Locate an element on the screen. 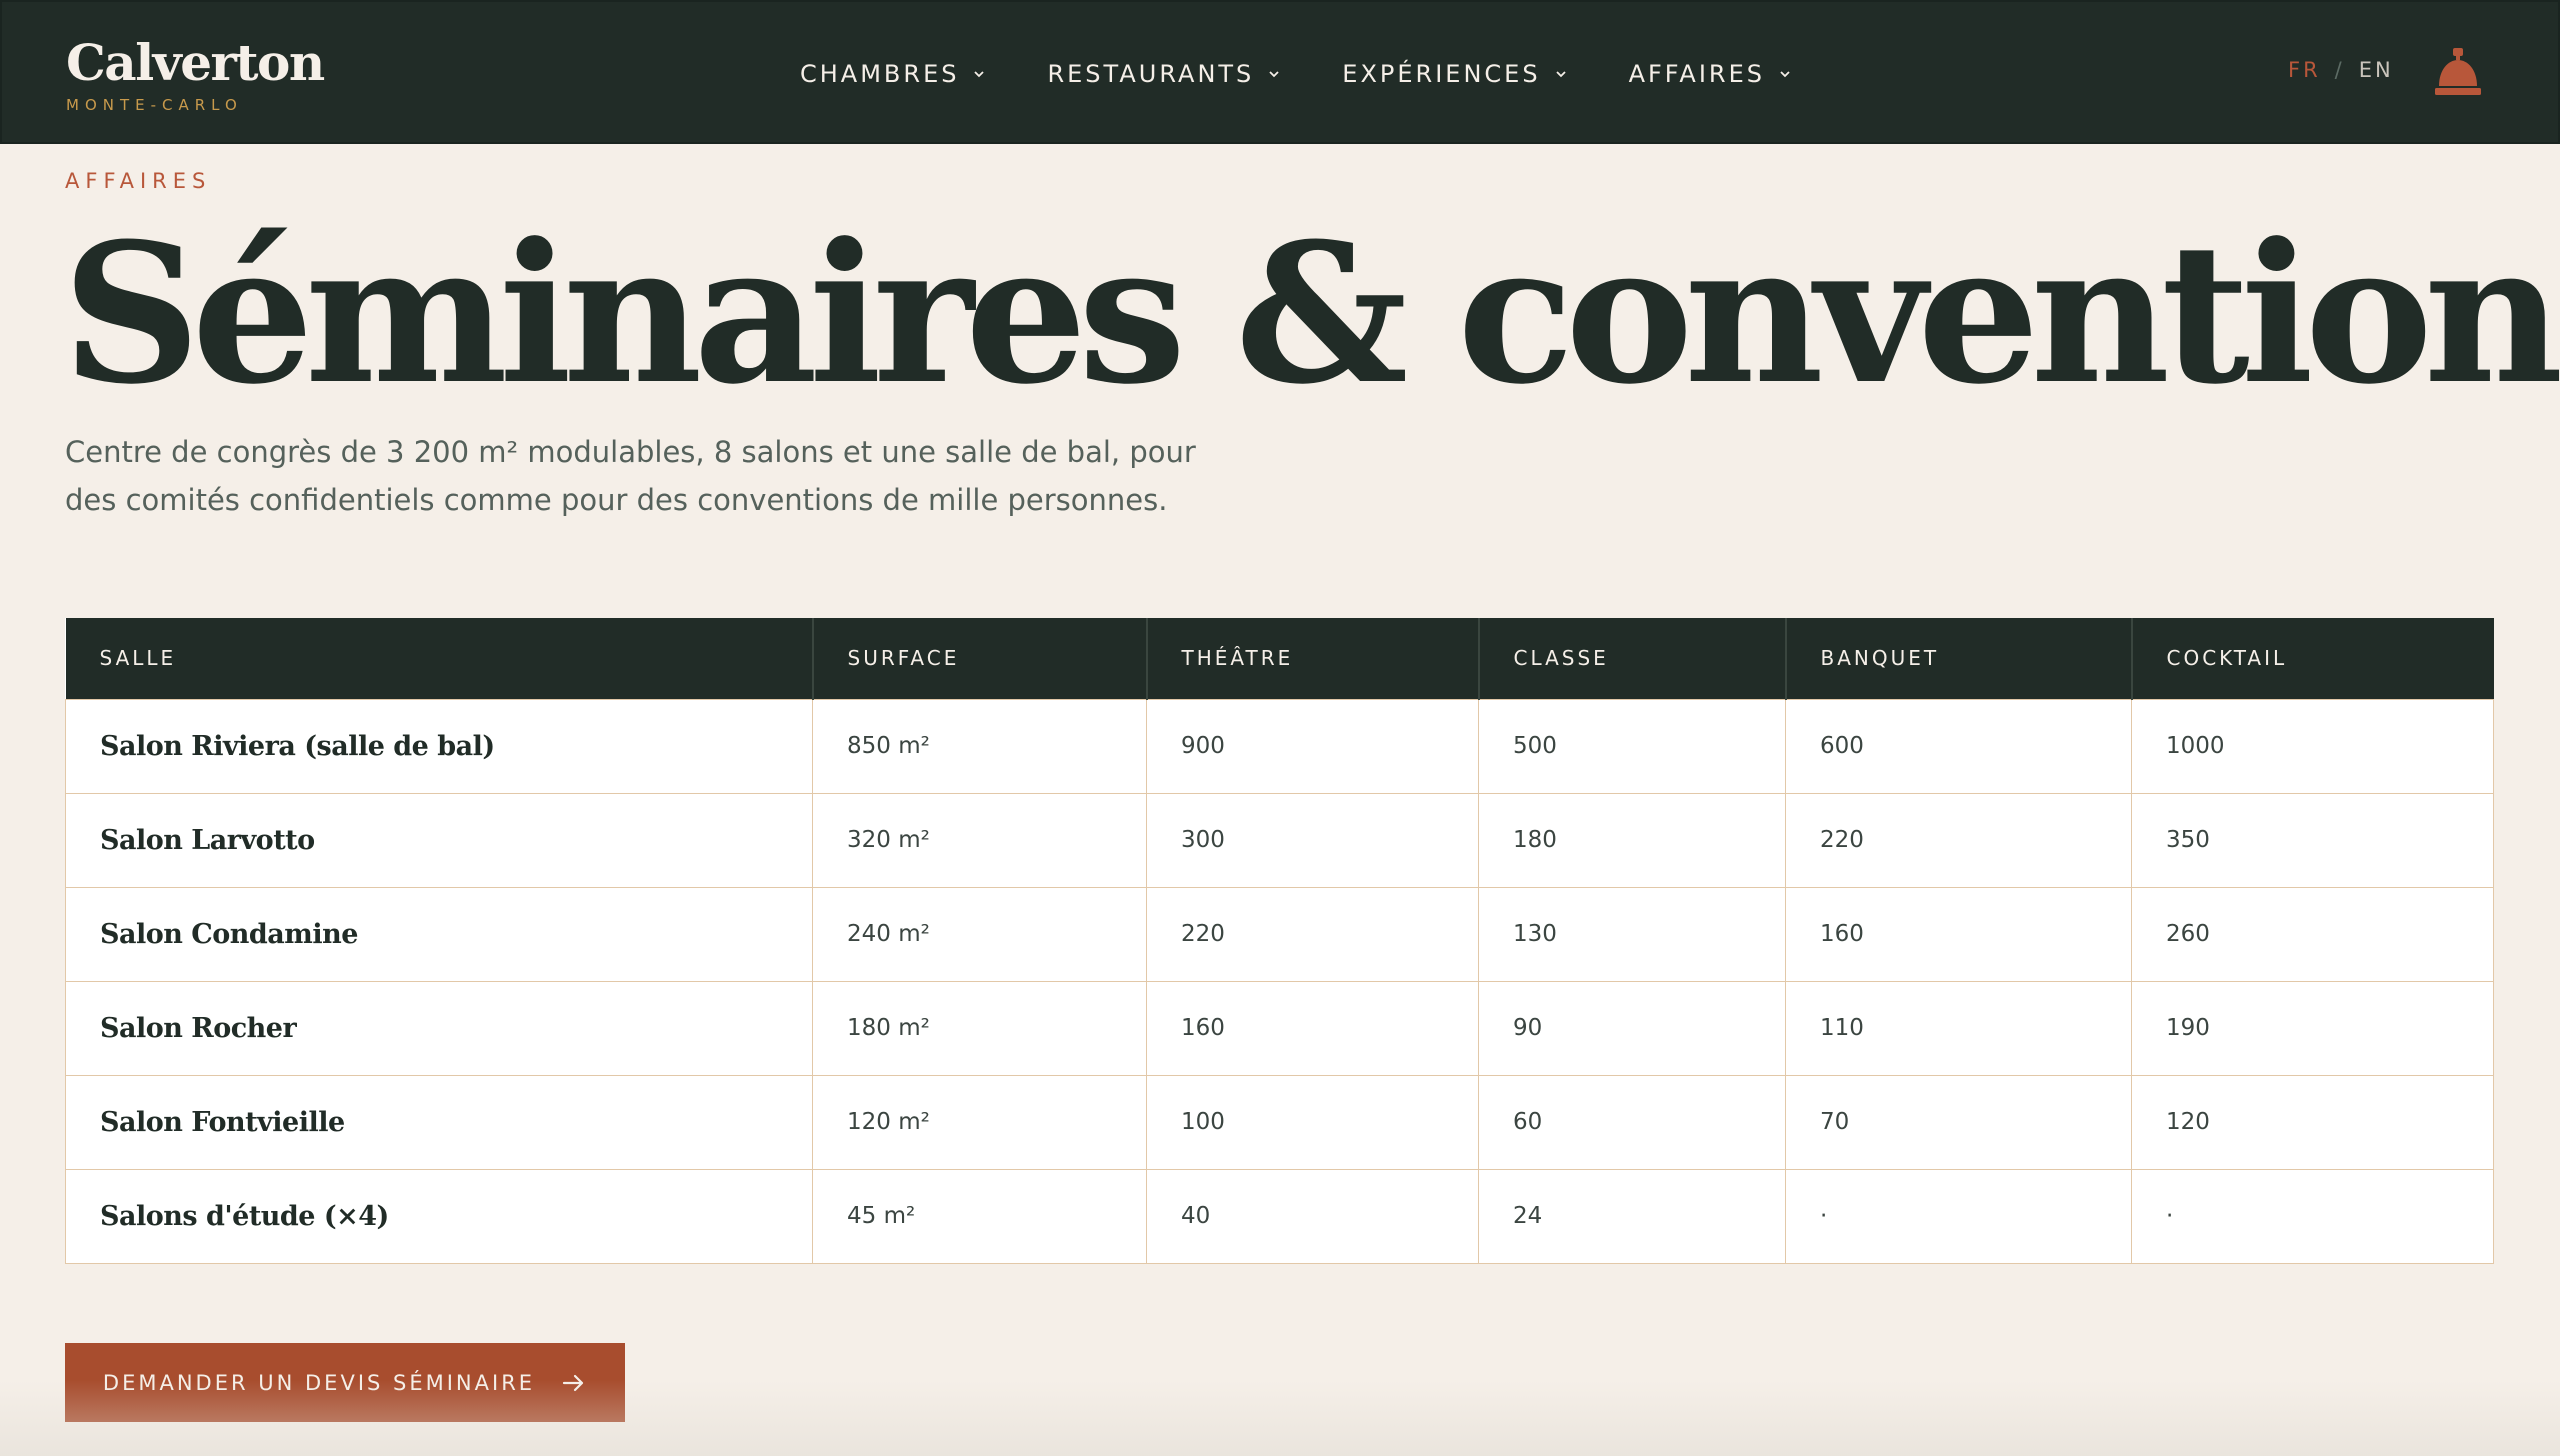  brand-subtitle: MONTE-CARLO is located at coordinates (154, 105).